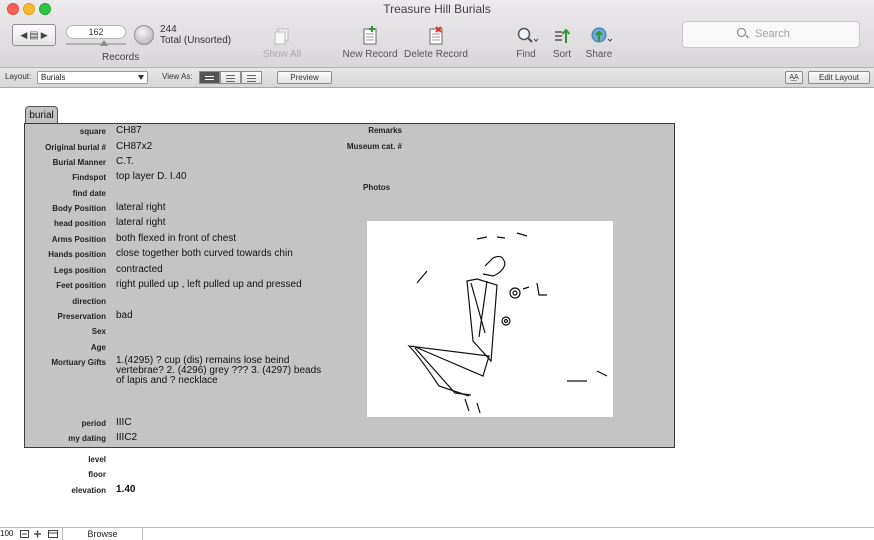 Image resolution: width=874 pixels, height=540 pixels. Describe the element at coordinates (437, 533) in the screenshot. I see `status-bar: 100 Browse` at that location.